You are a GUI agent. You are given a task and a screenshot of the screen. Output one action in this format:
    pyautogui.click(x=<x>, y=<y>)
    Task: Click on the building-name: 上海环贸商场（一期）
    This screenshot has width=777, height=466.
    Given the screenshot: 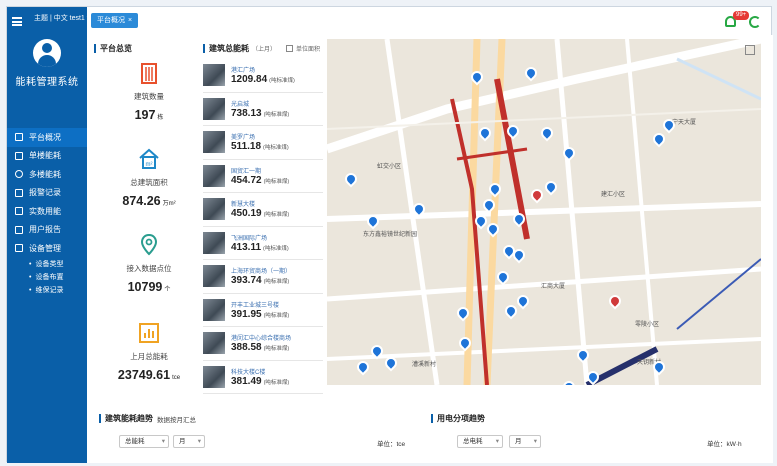 What is the action you would take?
    pyautogui.click(x=261, y=272)
    